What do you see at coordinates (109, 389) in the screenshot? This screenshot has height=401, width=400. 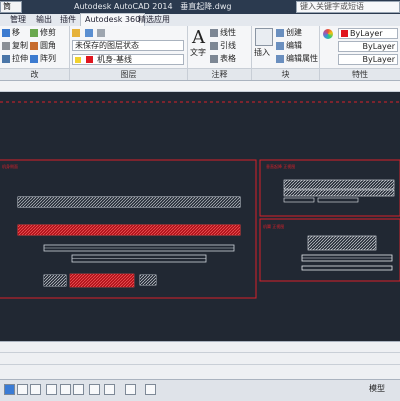 I see `dyn-icon` at bounding box center [109, 389].